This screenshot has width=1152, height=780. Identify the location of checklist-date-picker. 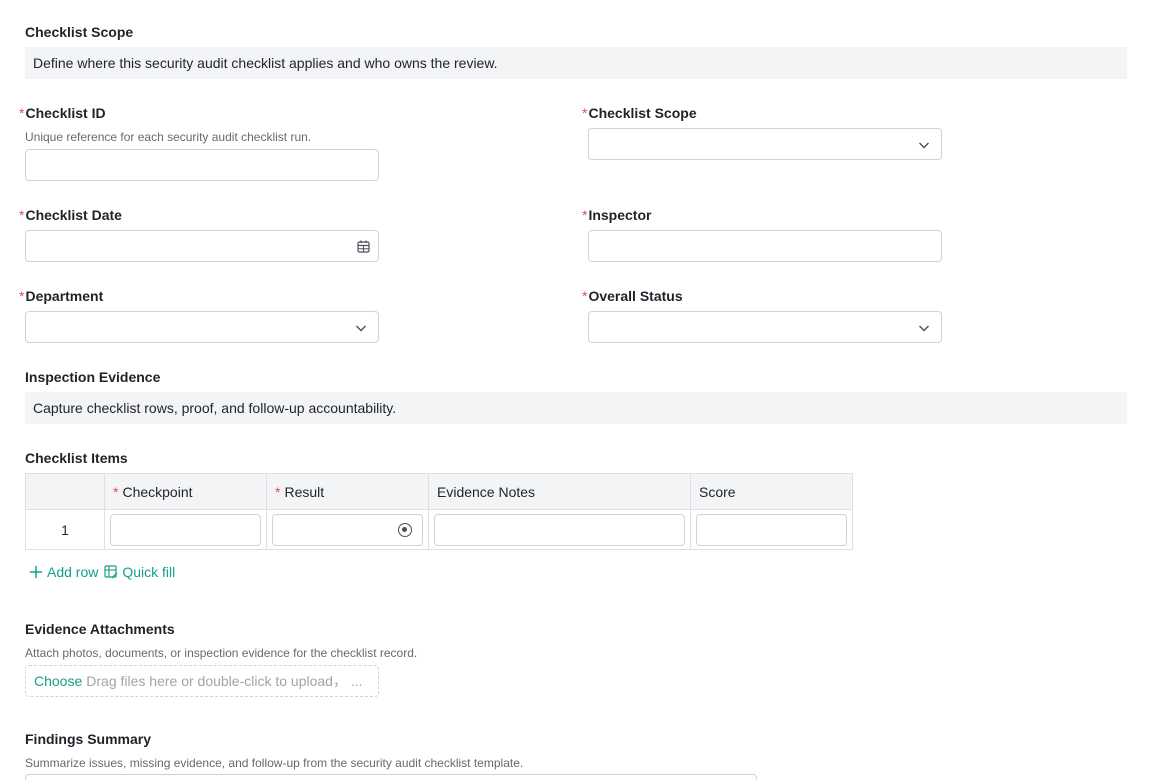
(202, 246).